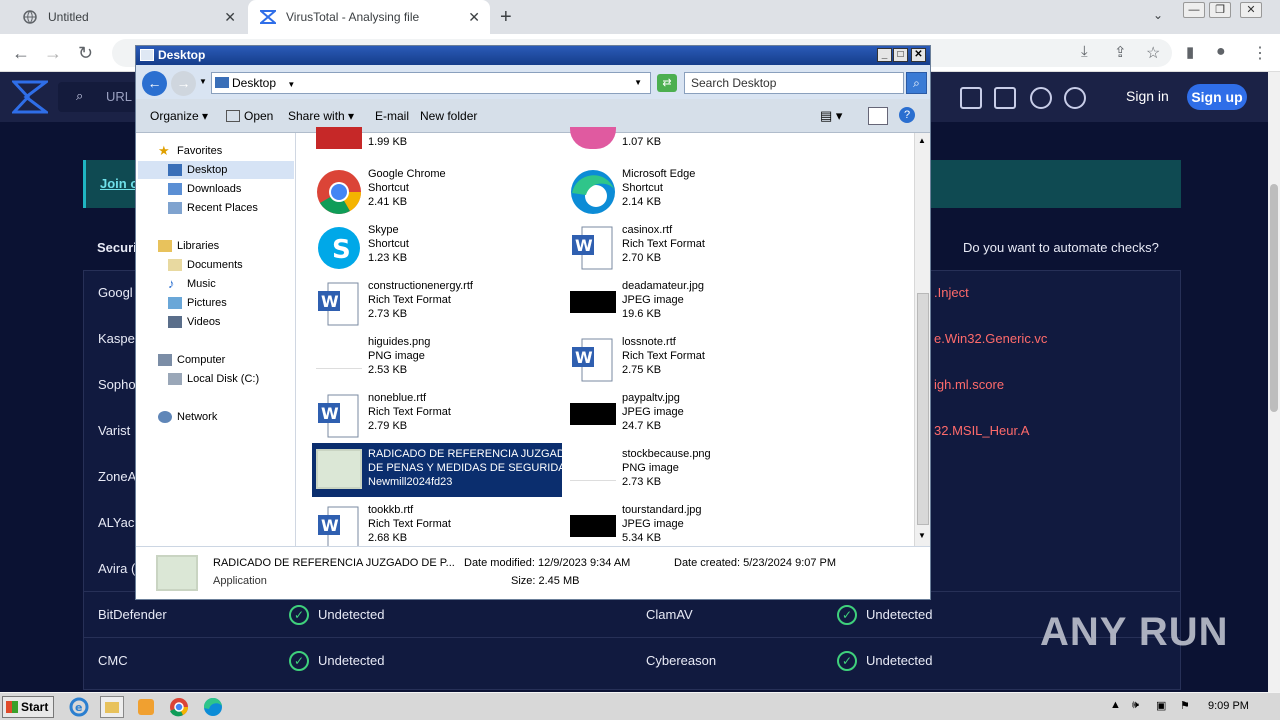  What do you see at coordinates (115, 292) in the screenshot?
I see `engine-name: Googl` at bounding box center [115, 292].